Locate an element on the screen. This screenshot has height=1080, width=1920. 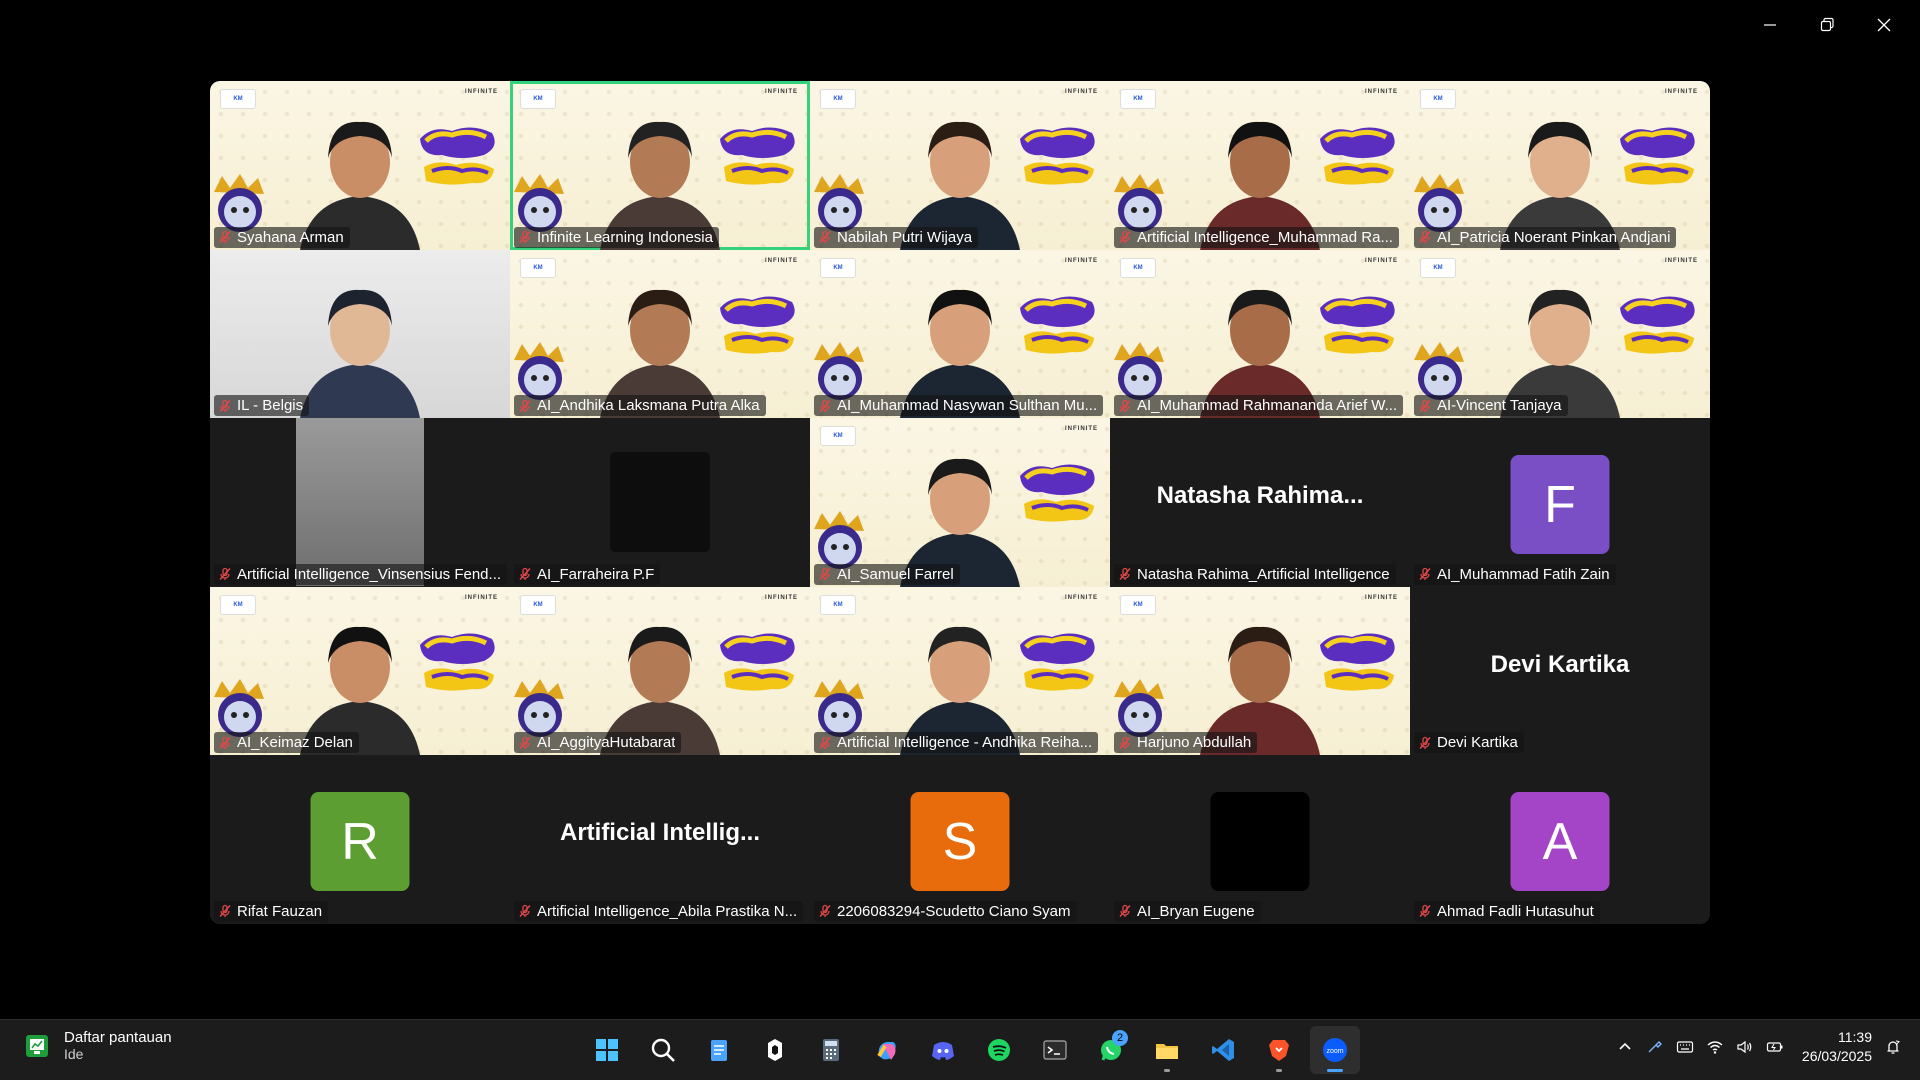
vpn-taskbar-button is located at coordinates (775, 1050).